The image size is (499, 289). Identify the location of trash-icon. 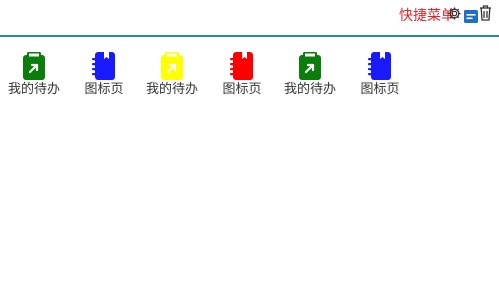
(485, 13).